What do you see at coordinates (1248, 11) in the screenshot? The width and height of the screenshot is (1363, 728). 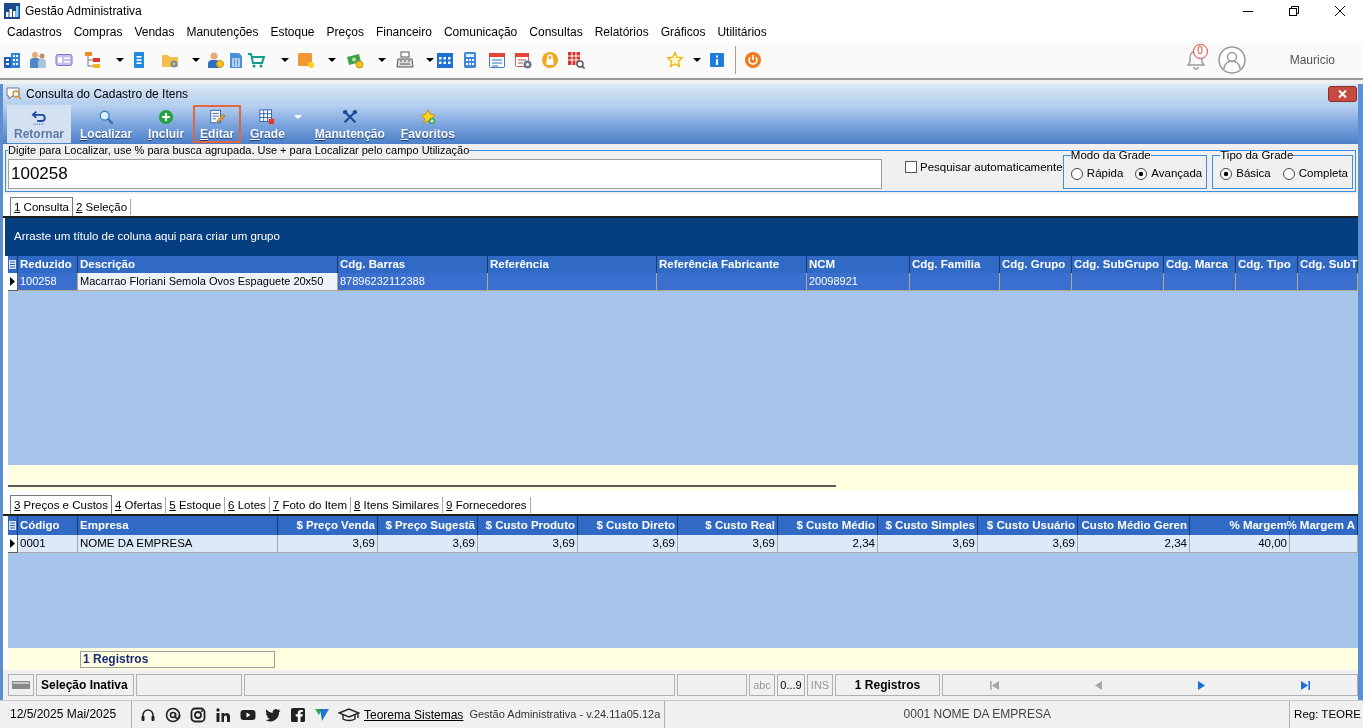 I see `minimize-icon` at bounding box center [1248, 11].